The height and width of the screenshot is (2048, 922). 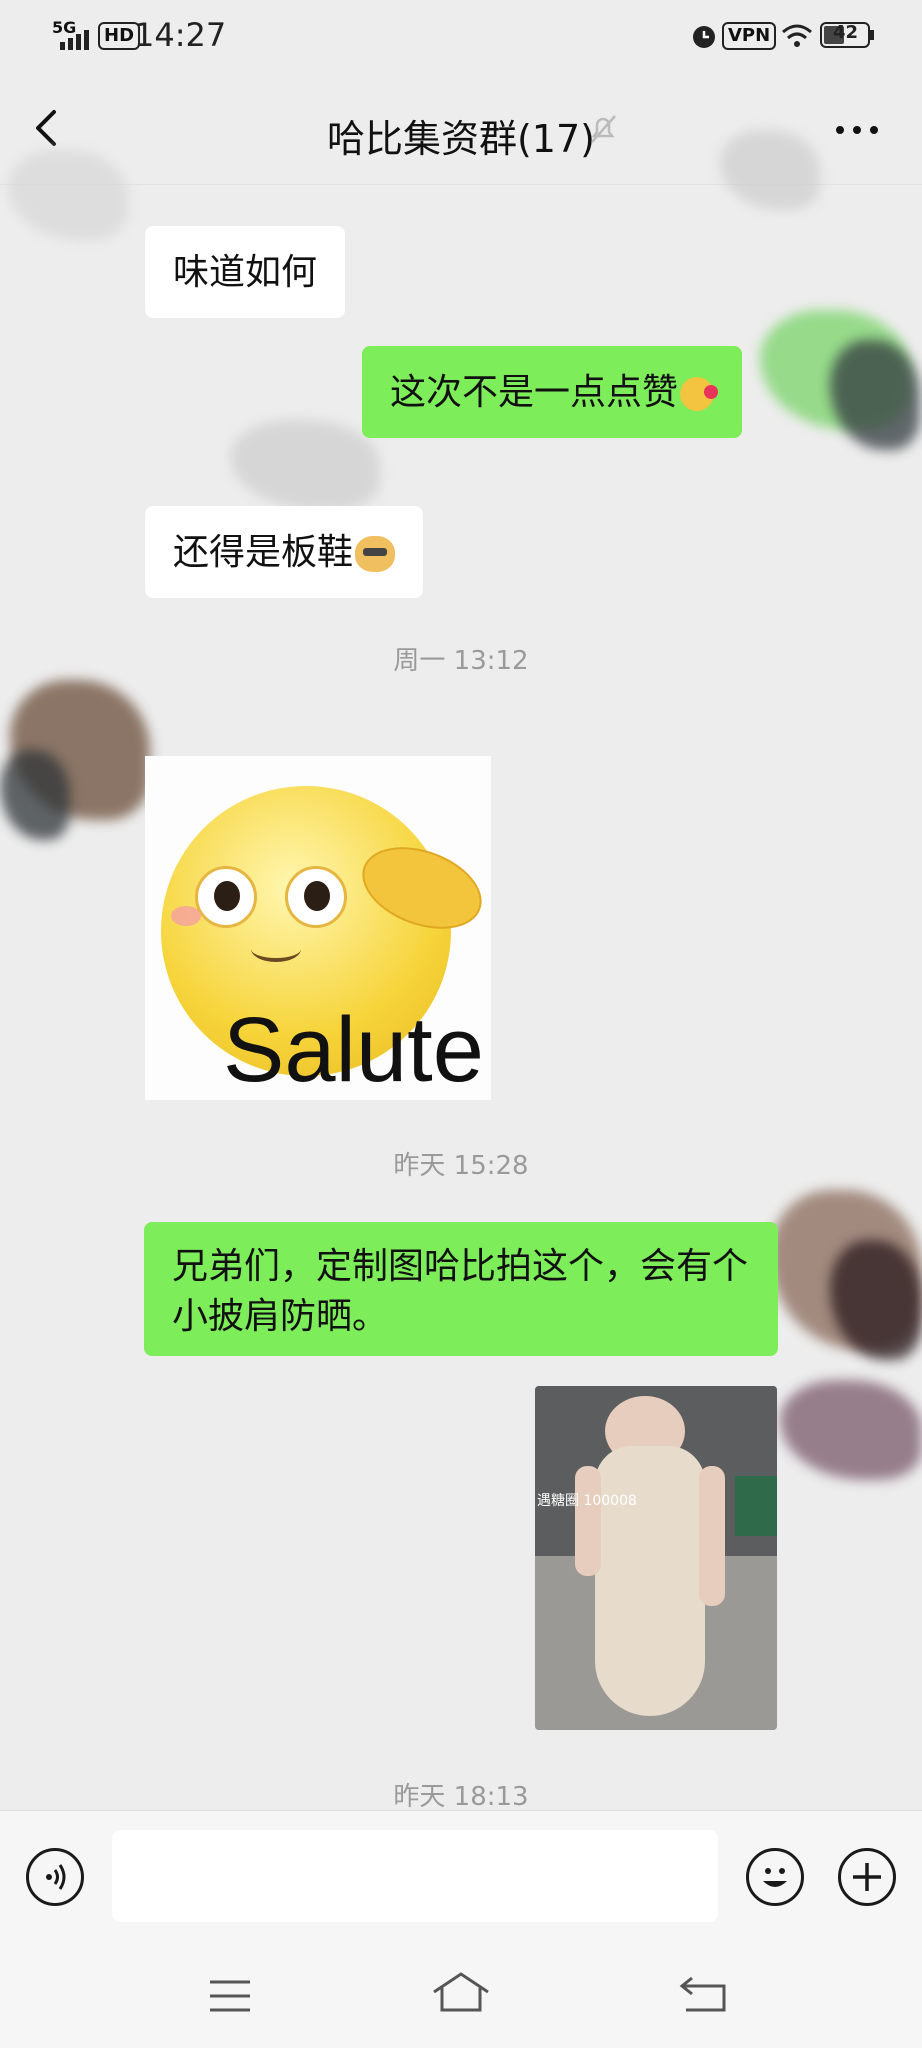 What do you see at coordinates (534, 392) in the screenshot?
I see `message-text: 这次不是一点点赞` at bounding box center [534, 392].